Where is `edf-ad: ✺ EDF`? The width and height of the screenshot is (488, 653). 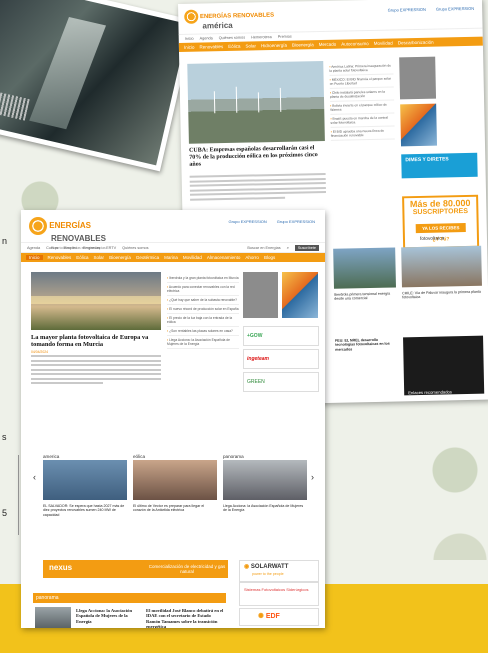
edf-ad: ✺ EDF is located at coordinates (279, 617).